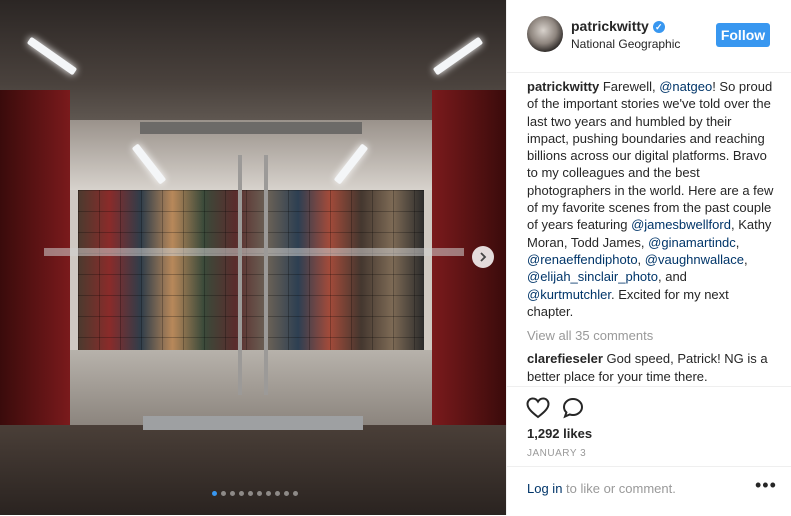 This screenshot has width=791, height=516. I want to click on heart-icon, so click(538, 408).